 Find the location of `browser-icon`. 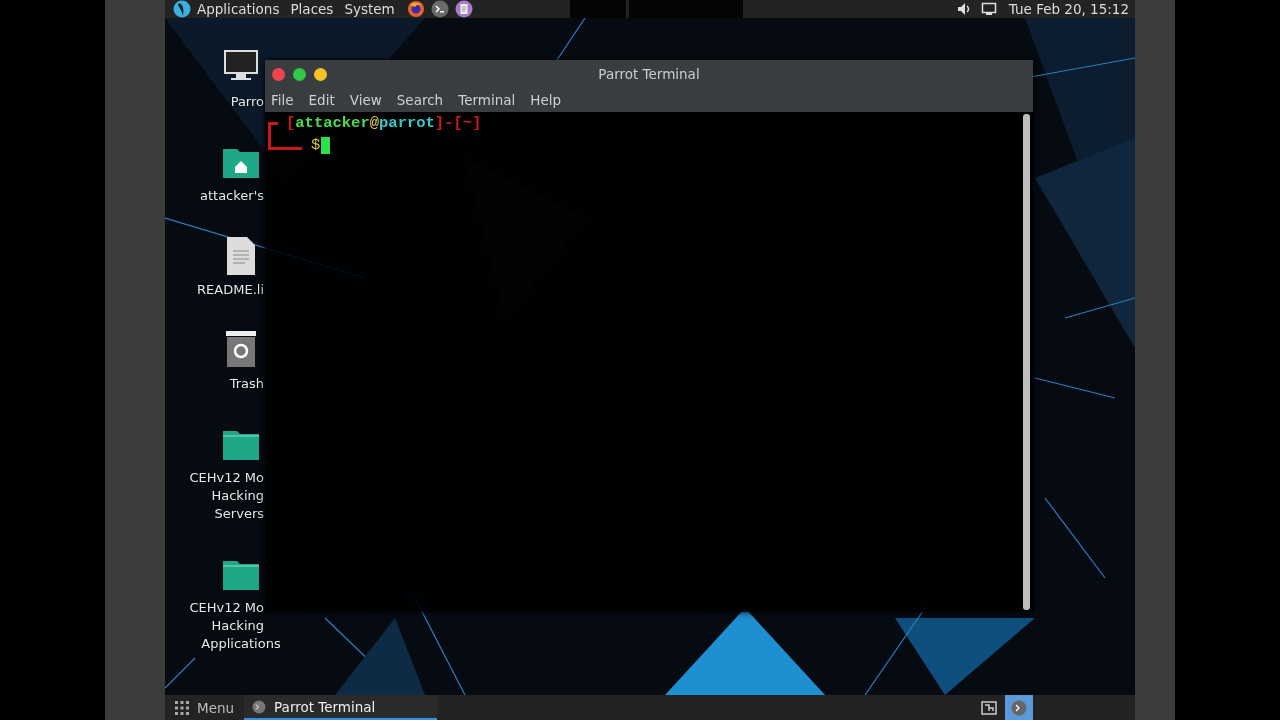

browser-icon is located at coordinates (415, 9).